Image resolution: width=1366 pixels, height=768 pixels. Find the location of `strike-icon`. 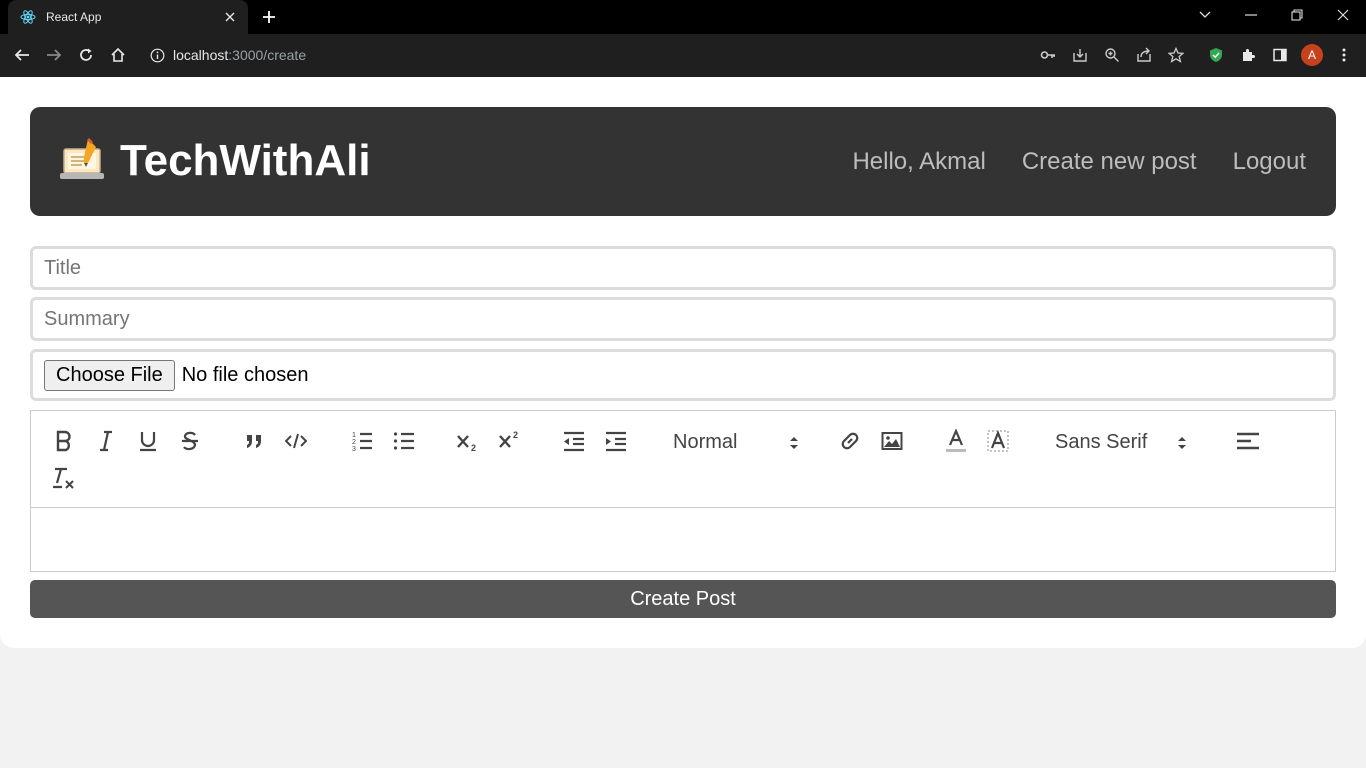

strike-icon is located at coordinates (190, 441).